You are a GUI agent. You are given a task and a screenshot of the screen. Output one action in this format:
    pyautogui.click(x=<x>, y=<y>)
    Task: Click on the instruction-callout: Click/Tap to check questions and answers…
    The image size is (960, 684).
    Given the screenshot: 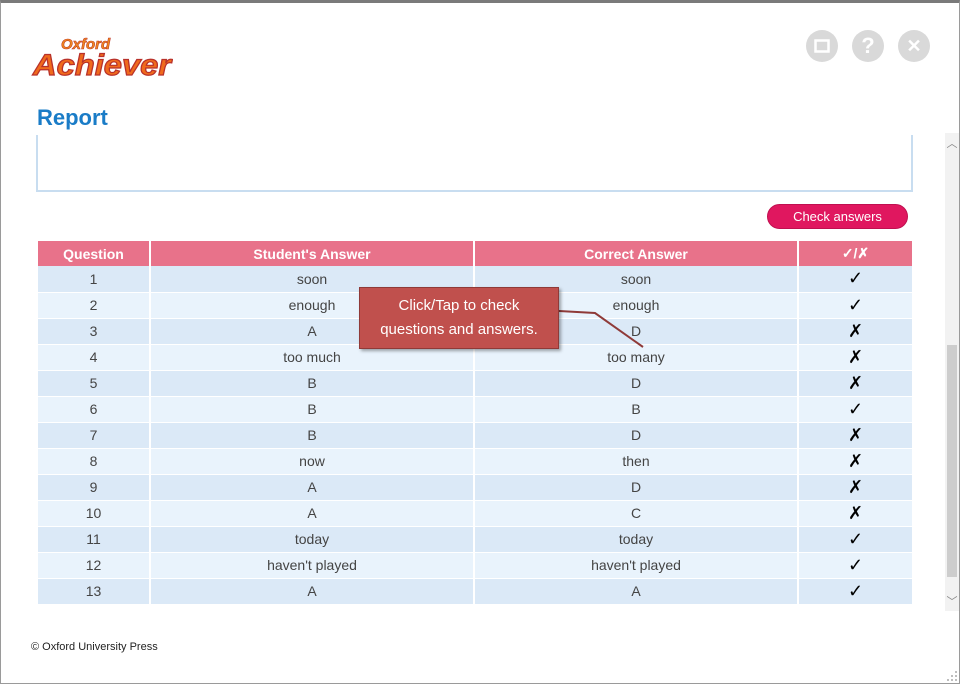 What is the action you would take?
    pyautogui.click(x=459, y=318)
    